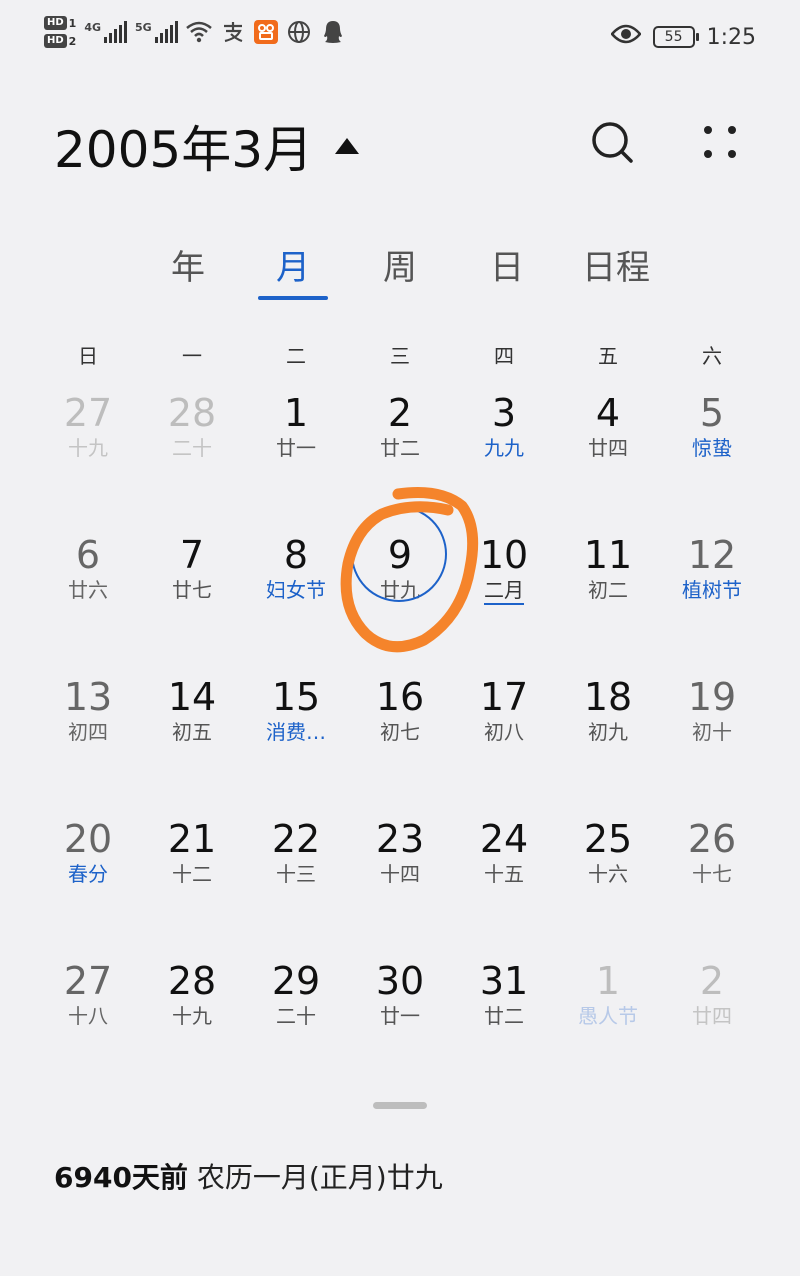 This screenshot has height=1276, width=800. Describe the element at coordinates (504, 1031) in the screenshot. I see `calendar-day: 31 廿二` at that location.